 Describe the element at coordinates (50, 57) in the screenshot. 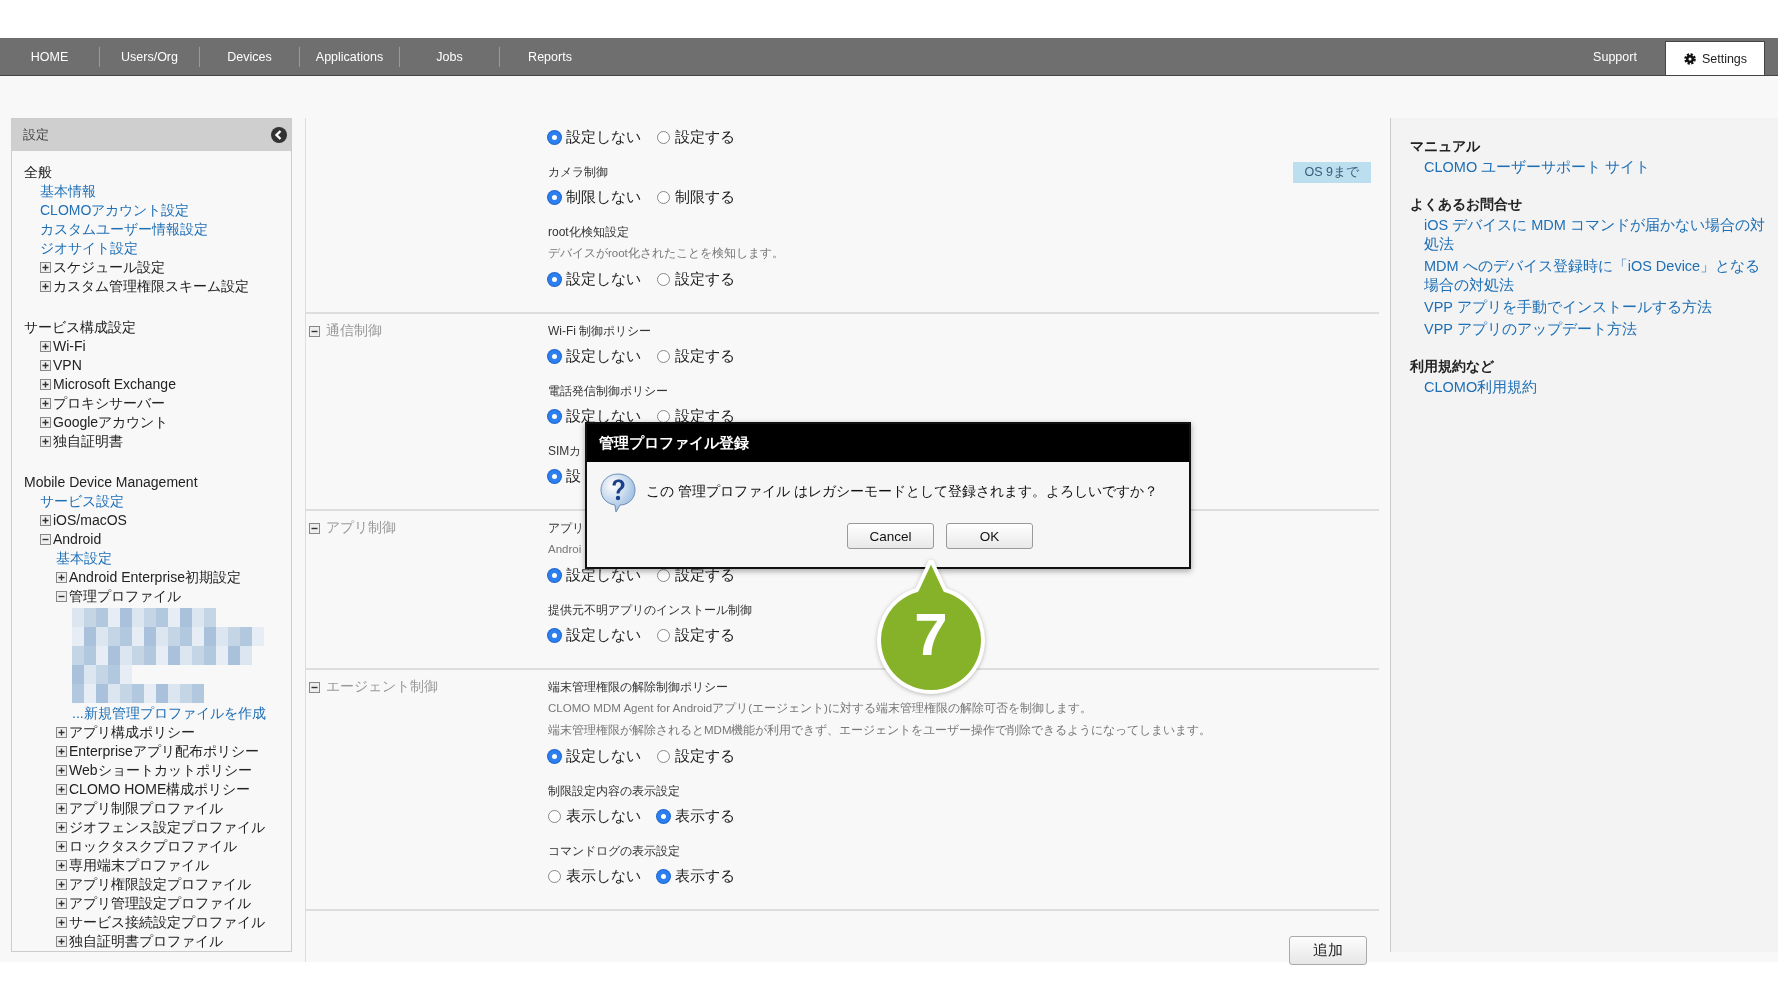

I see `nav-tab: HOME` at that location.